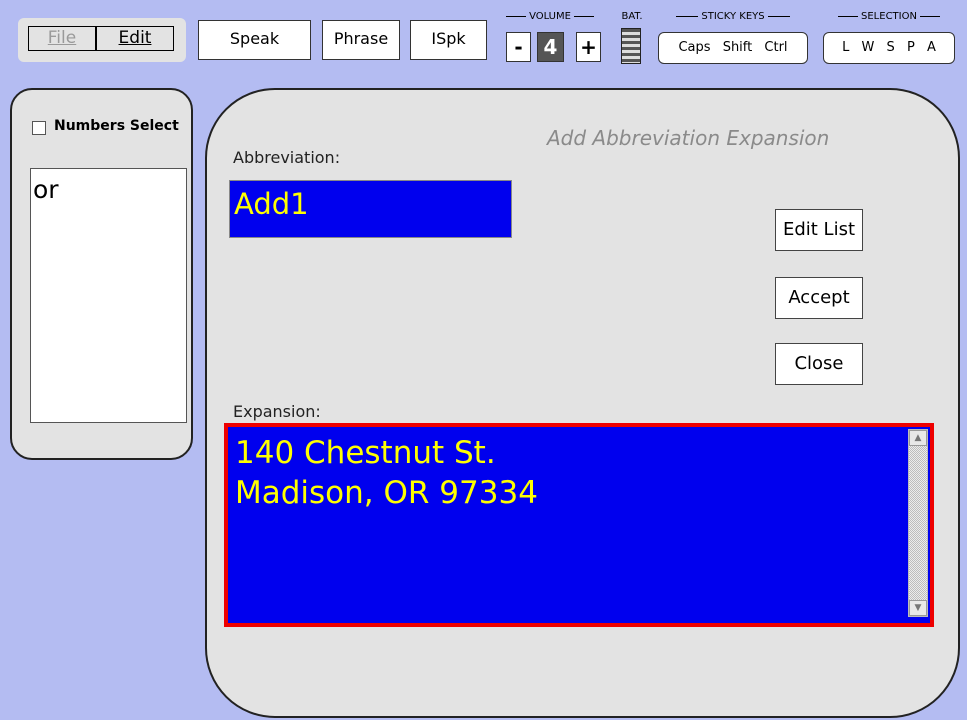  Describe the element at coordinates (62, 38) in the screenshot. I see `file-menu: File` at that location.